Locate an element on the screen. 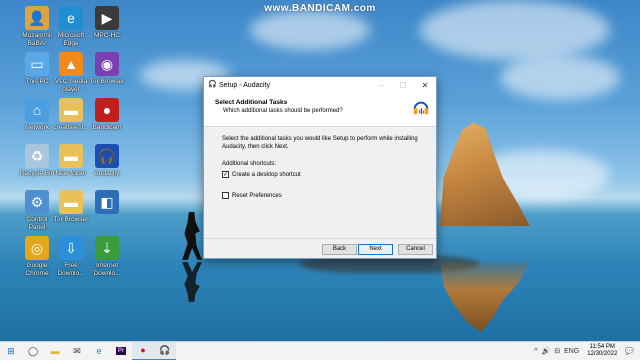 This screenshot has width=640, height=360. desktop-icon-bandicam: ● Bandicam is located at coordinates (107, 115).